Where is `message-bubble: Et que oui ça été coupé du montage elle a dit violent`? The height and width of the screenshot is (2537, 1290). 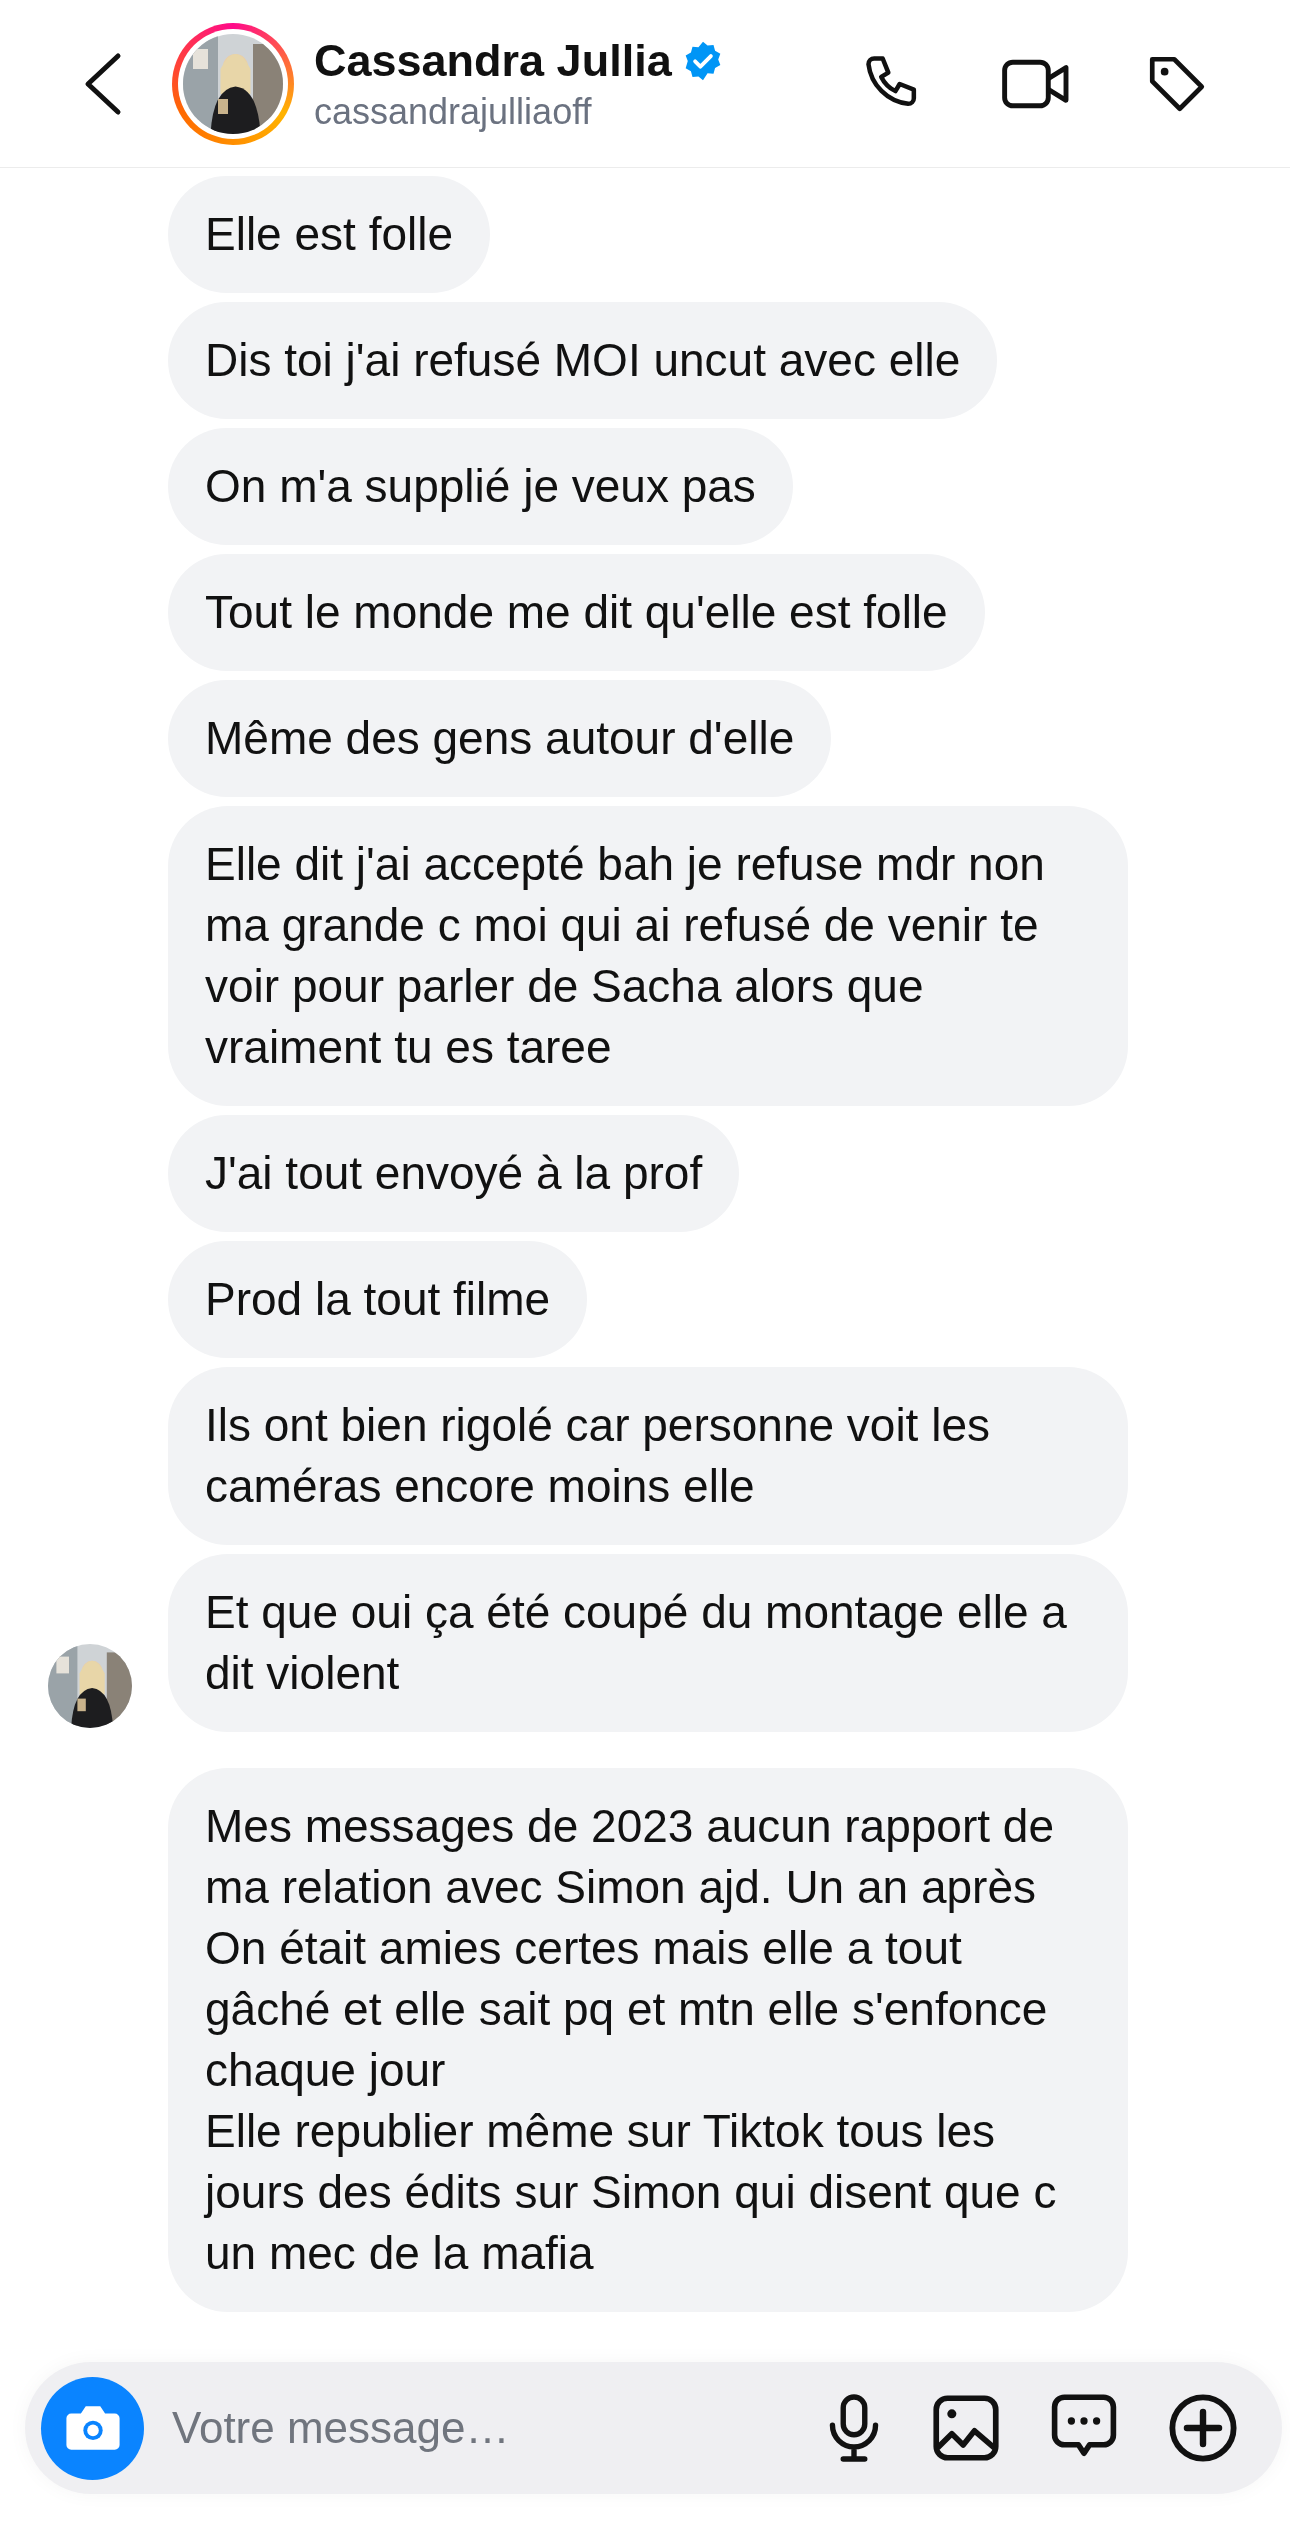 message-bubble: Et que oui ça été coupé du montage elle a dit violent is located at coordinates (648, 1643).